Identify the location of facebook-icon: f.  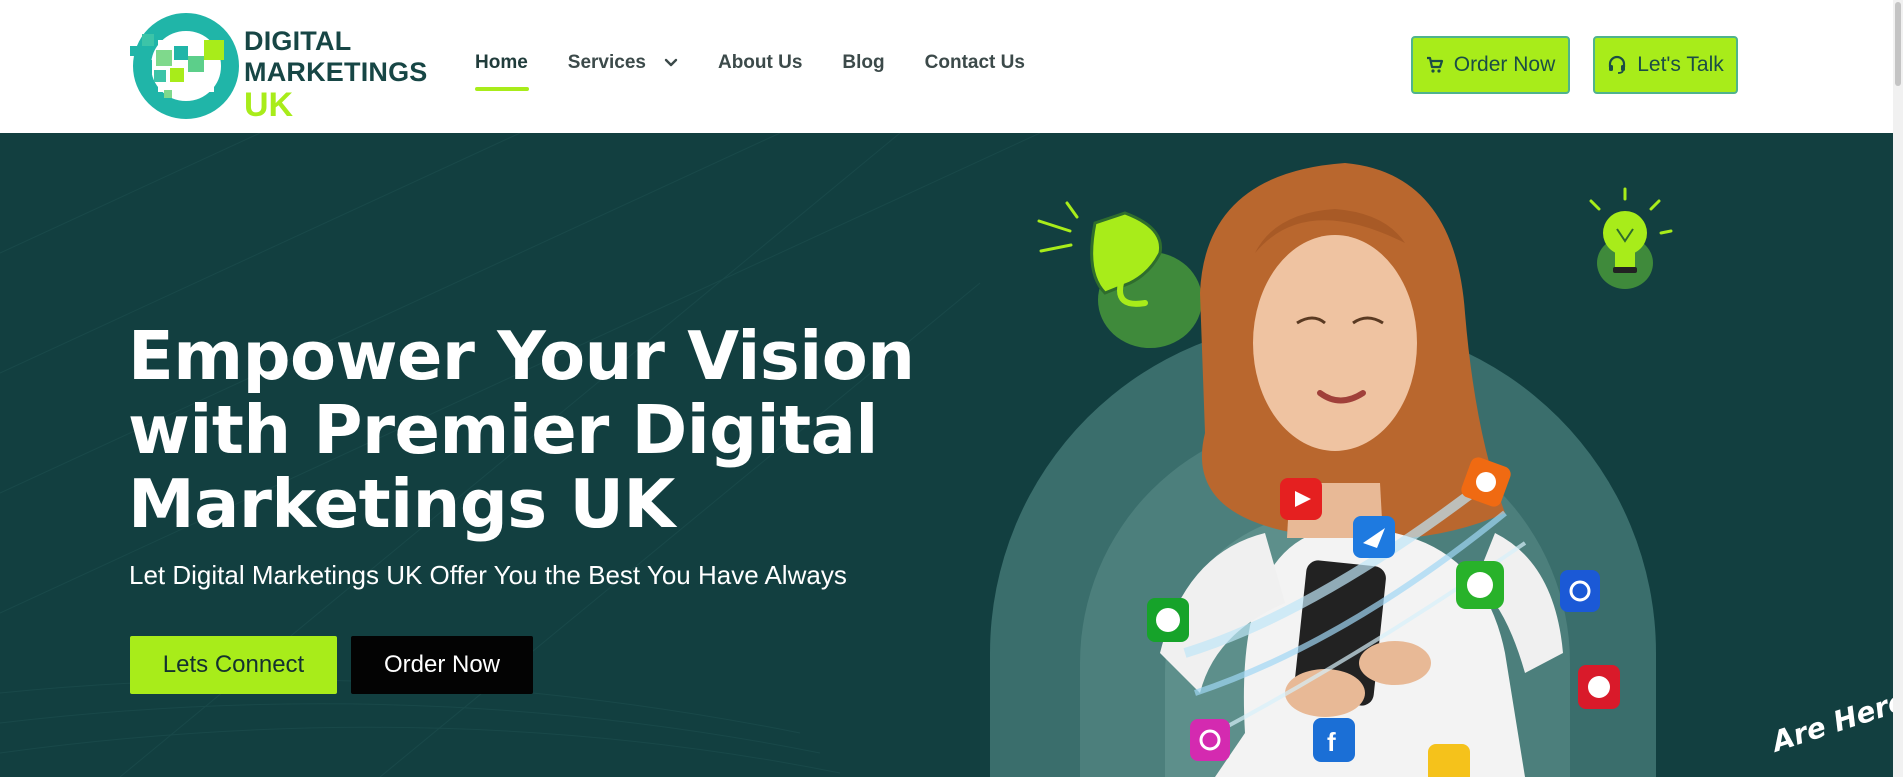
(1334, 740).